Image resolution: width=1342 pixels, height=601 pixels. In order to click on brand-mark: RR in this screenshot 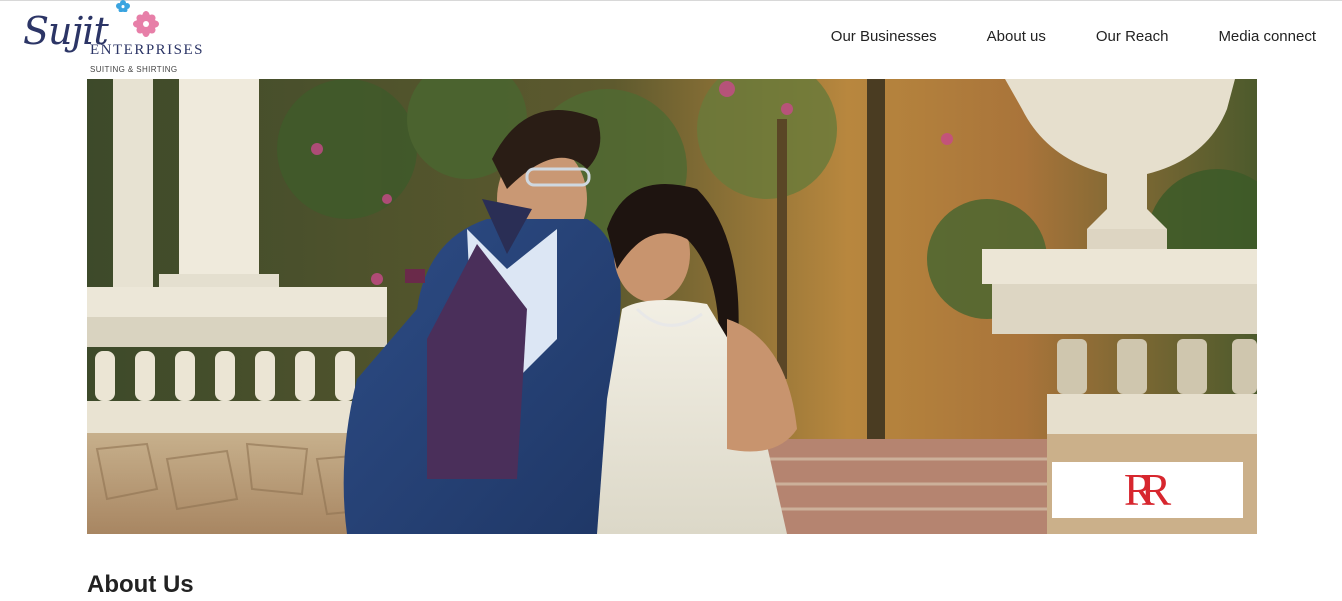, I will do `click(1147, 489)`.